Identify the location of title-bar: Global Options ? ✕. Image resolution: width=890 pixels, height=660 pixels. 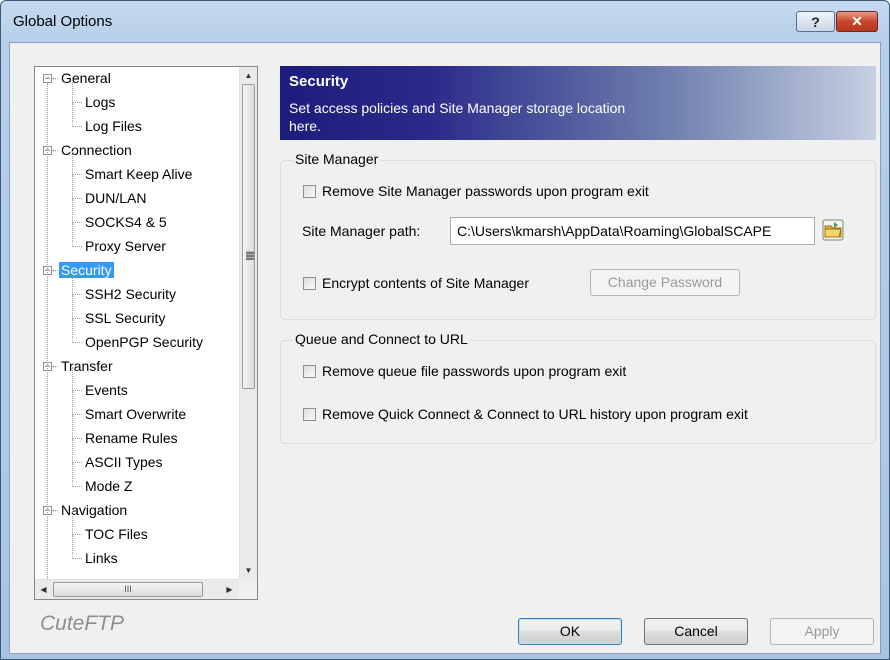
(445, 21).